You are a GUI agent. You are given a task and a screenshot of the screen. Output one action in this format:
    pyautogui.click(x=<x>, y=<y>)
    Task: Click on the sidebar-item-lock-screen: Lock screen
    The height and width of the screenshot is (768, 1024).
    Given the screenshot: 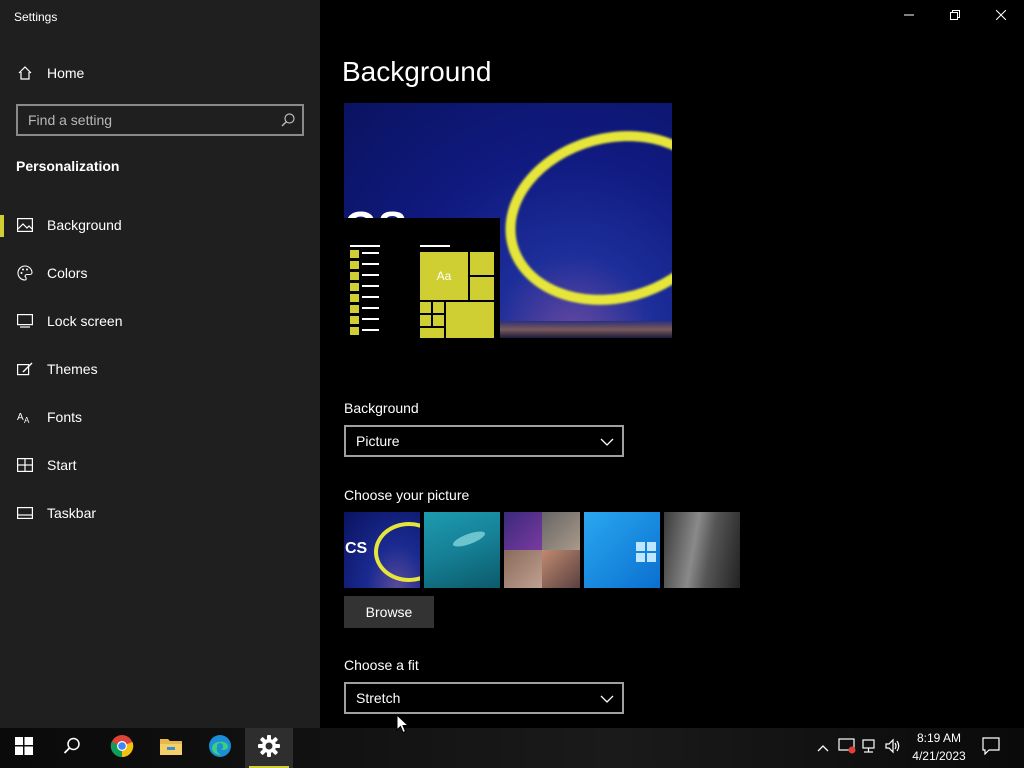 What is the action you would take?
    pyautogui.click(x=160, y=321)
    